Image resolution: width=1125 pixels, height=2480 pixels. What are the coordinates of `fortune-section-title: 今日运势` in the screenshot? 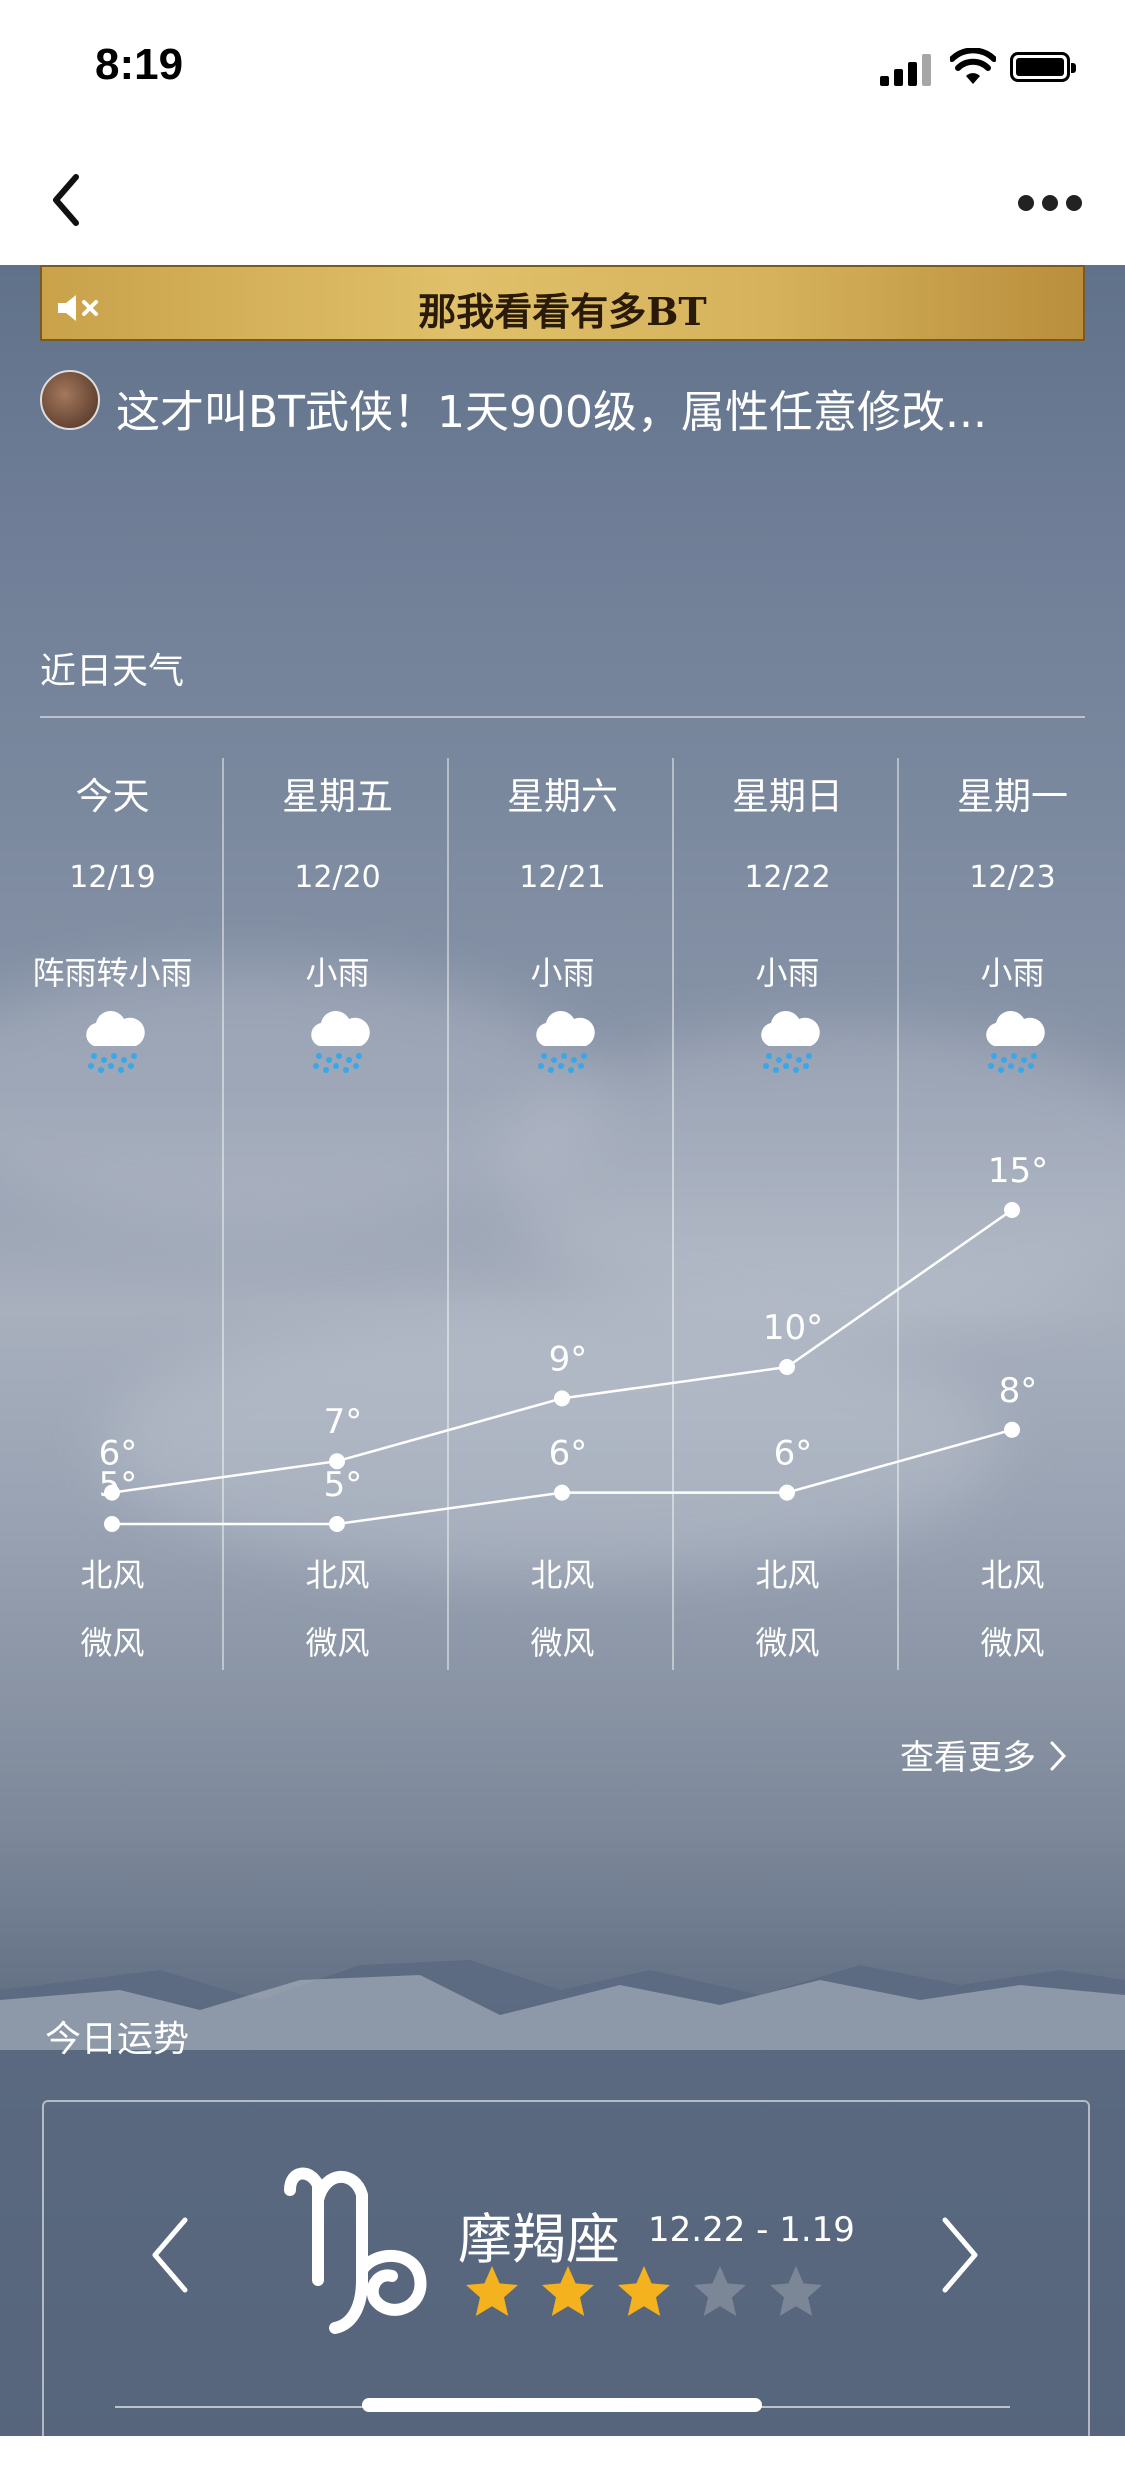 It's located at (117, 2039).